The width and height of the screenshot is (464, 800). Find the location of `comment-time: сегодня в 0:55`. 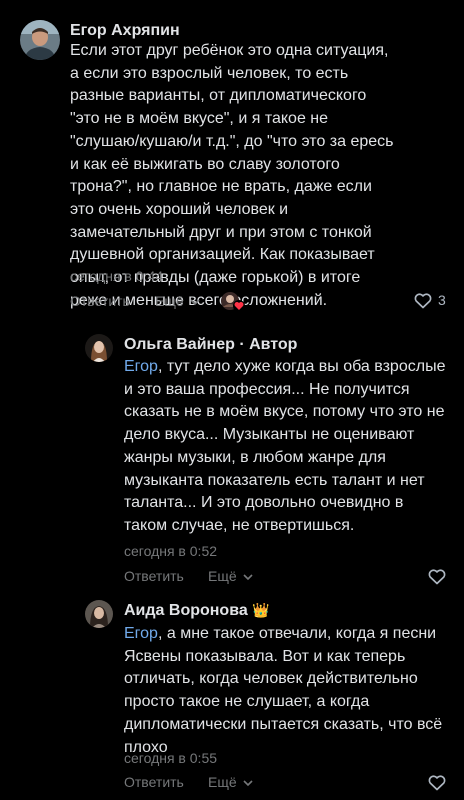

comment-time: сегодня в 0:55 is located at coordinates (170, 758).